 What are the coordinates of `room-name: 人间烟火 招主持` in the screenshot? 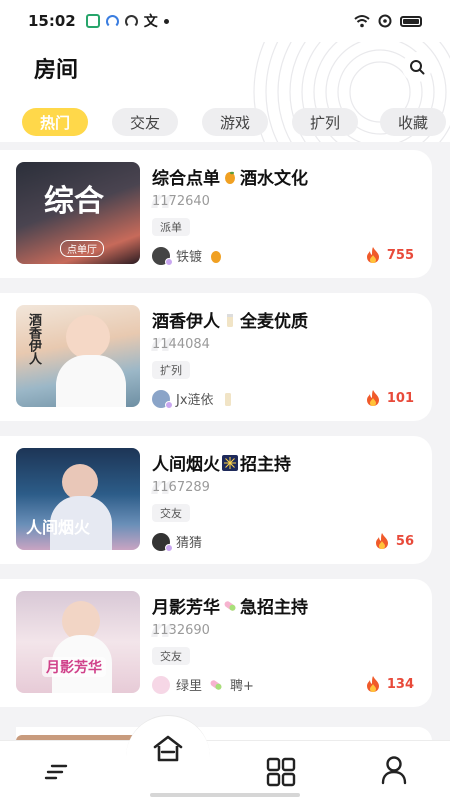 It's located at (221, 462).